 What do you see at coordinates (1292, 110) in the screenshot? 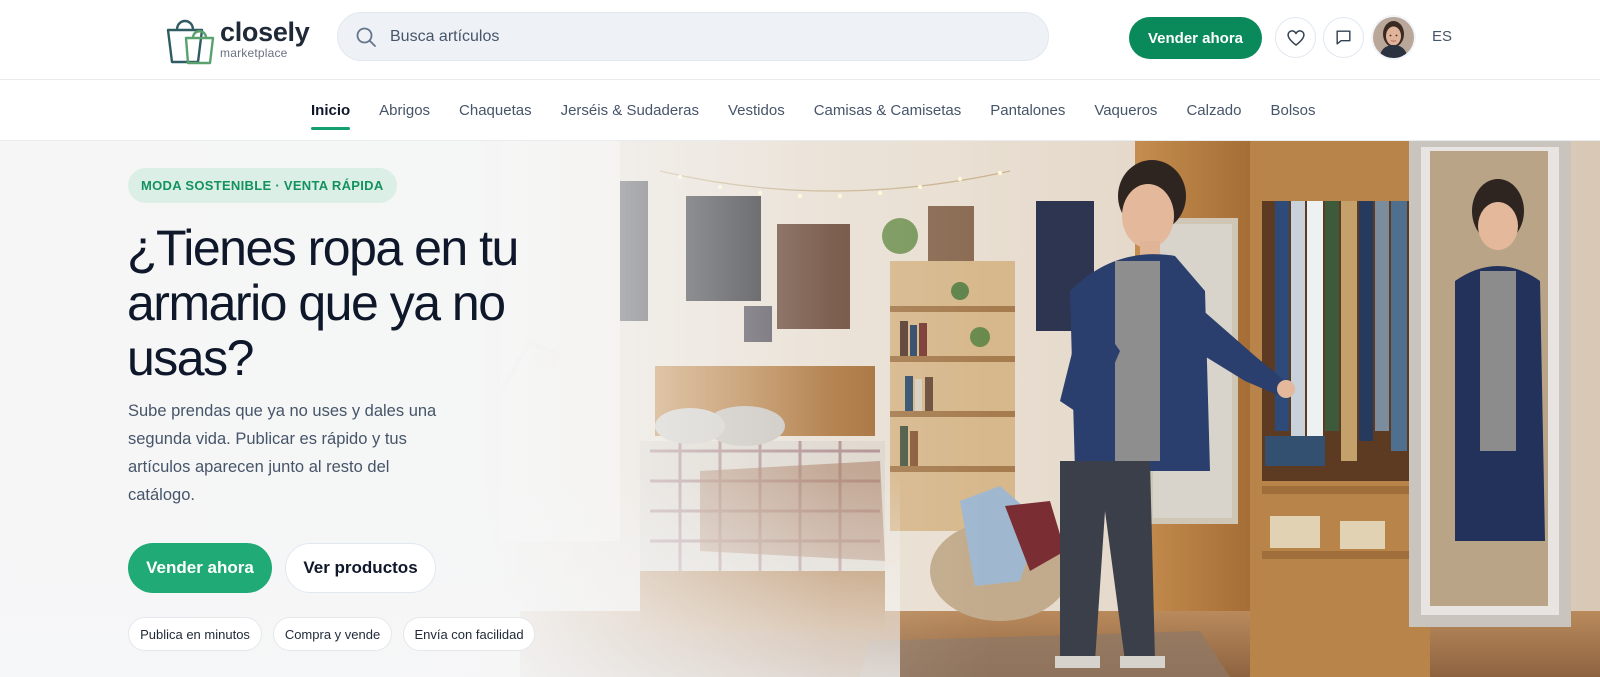
I see `nav-item-bolsos: Bolsos` at bounding box center [1292, 110].